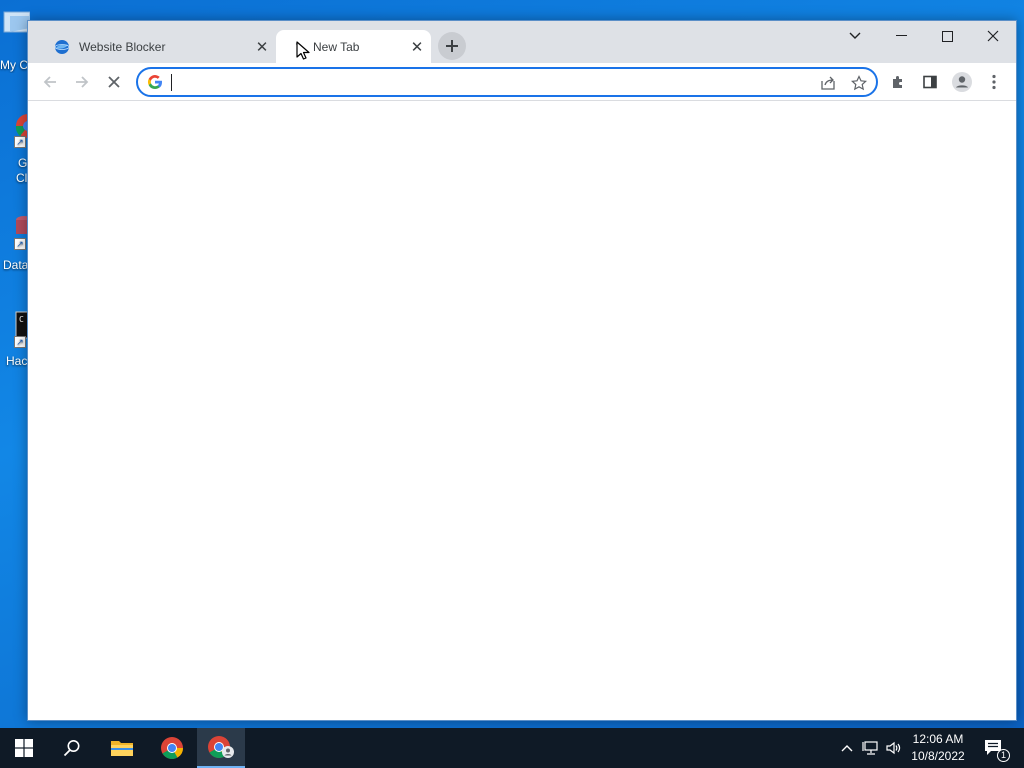 The height and width of the screenshot is (768, 1024). I want to click on chrome-profile-icon, so click(221, 747).